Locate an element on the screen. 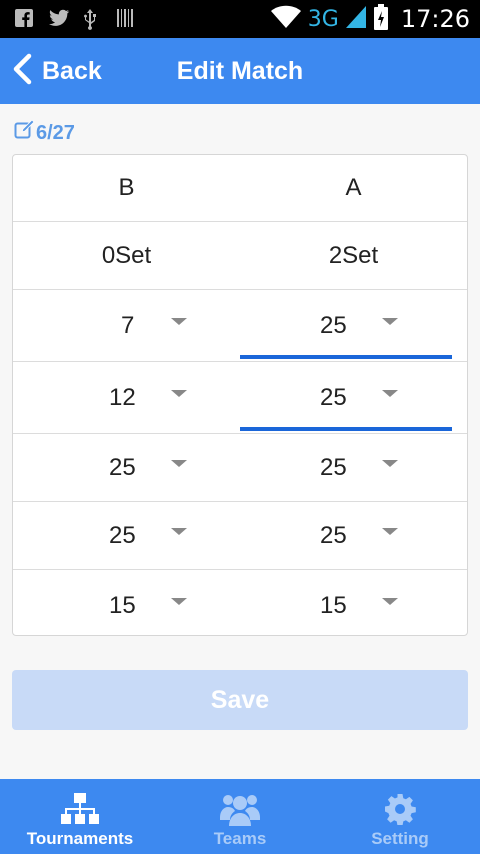 Image resolution: width=480 pixels, height=854 pixels. wifi-icon is located at coordinates (286, 19).